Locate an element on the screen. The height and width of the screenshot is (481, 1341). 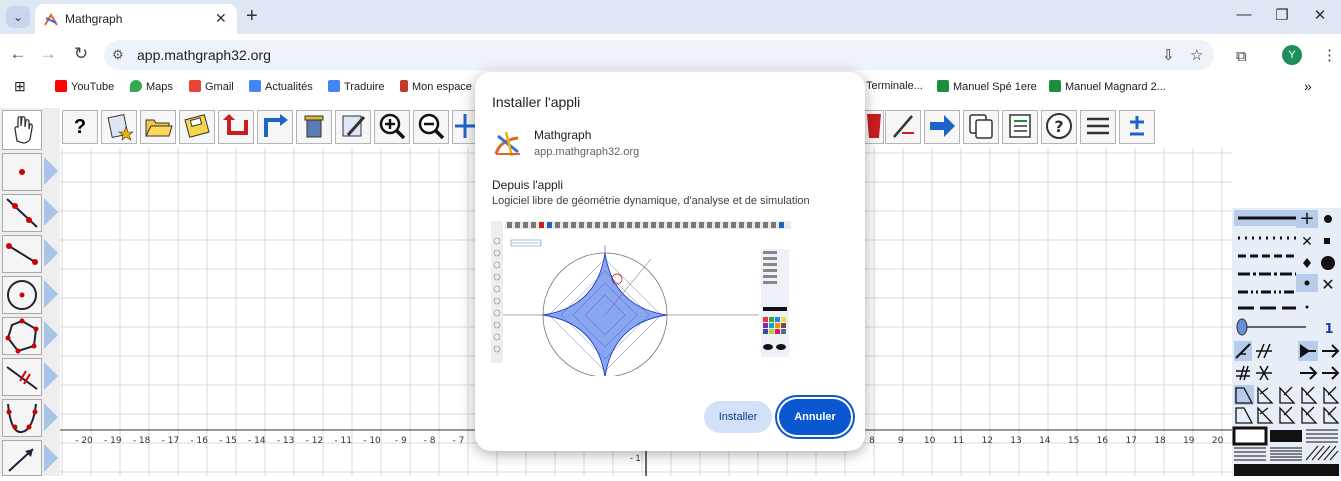
plus-minus-icon is located at coordinates (1137, 126).